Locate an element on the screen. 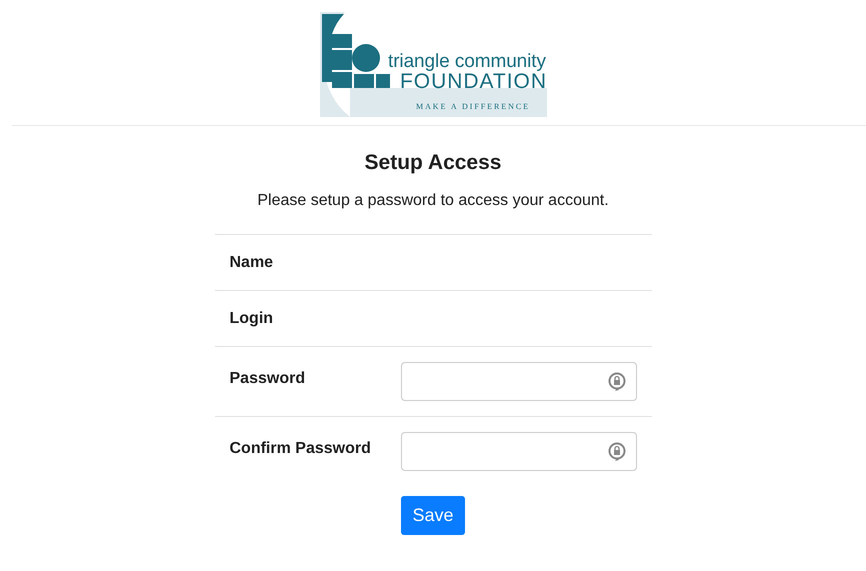  field-label: Login is located at coordinates (252, 318).